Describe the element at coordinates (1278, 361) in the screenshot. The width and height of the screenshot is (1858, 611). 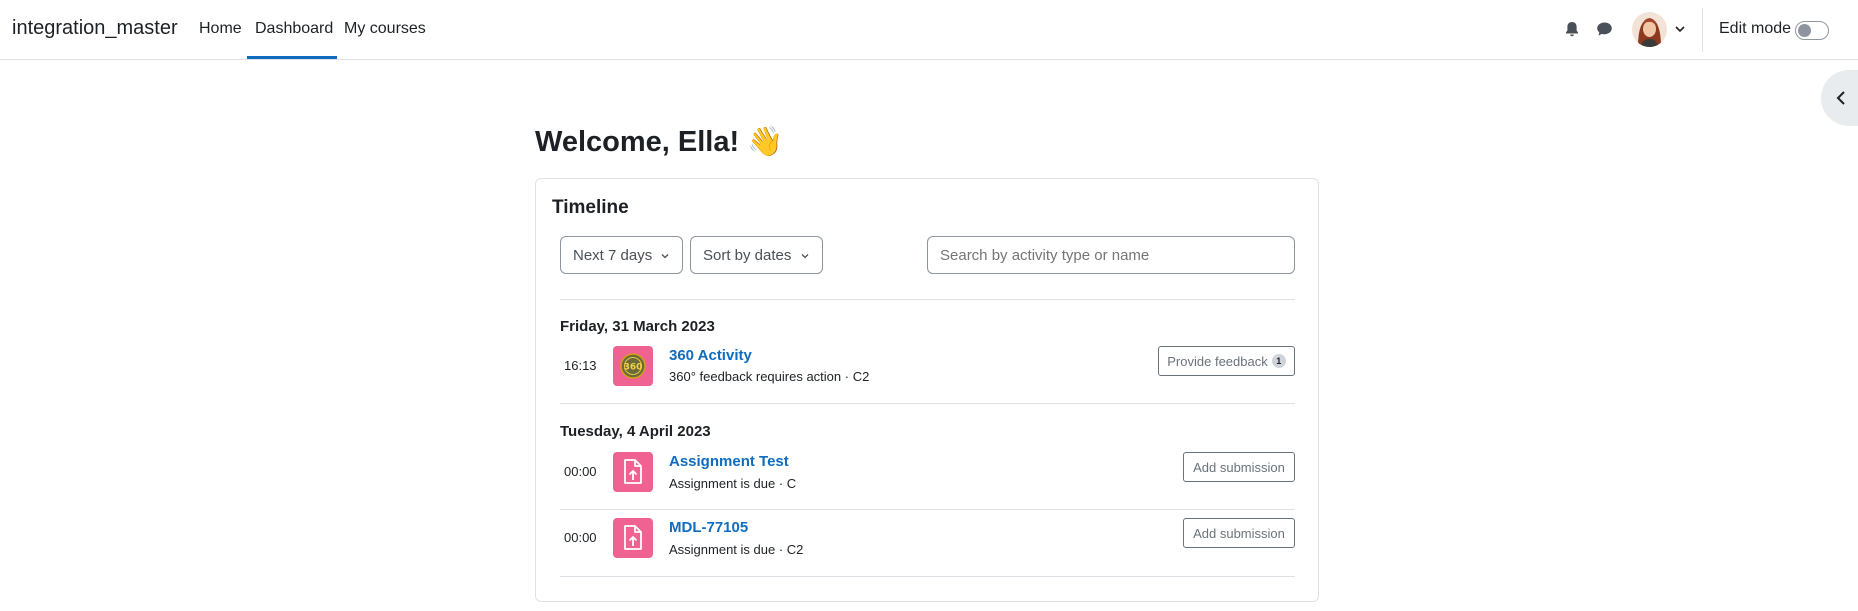
I see `count-badge: 1` at that location.